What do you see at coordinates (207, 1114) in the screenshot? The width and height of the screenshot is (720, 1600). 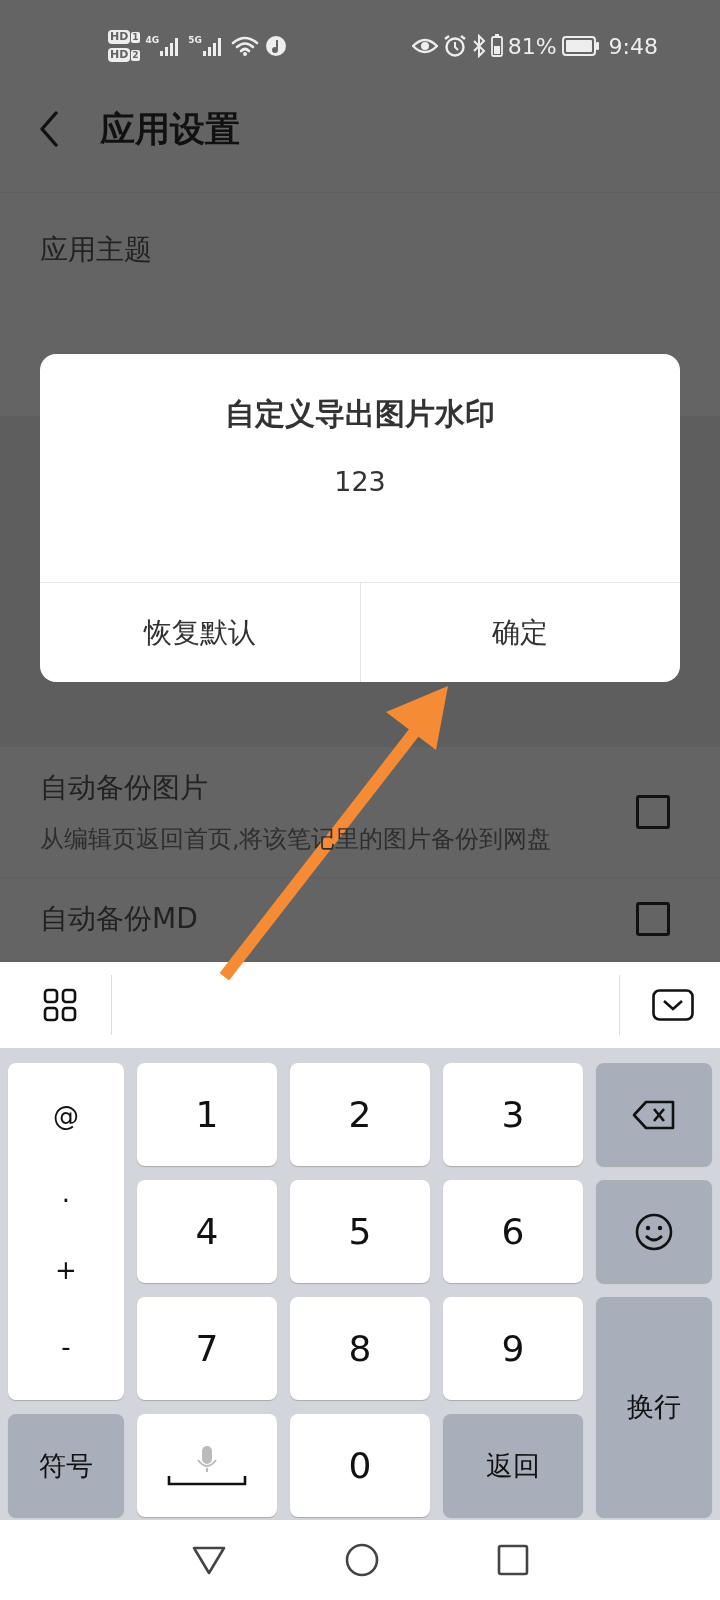 I see `digit-key: 1` at bounding box center [207, 1114].